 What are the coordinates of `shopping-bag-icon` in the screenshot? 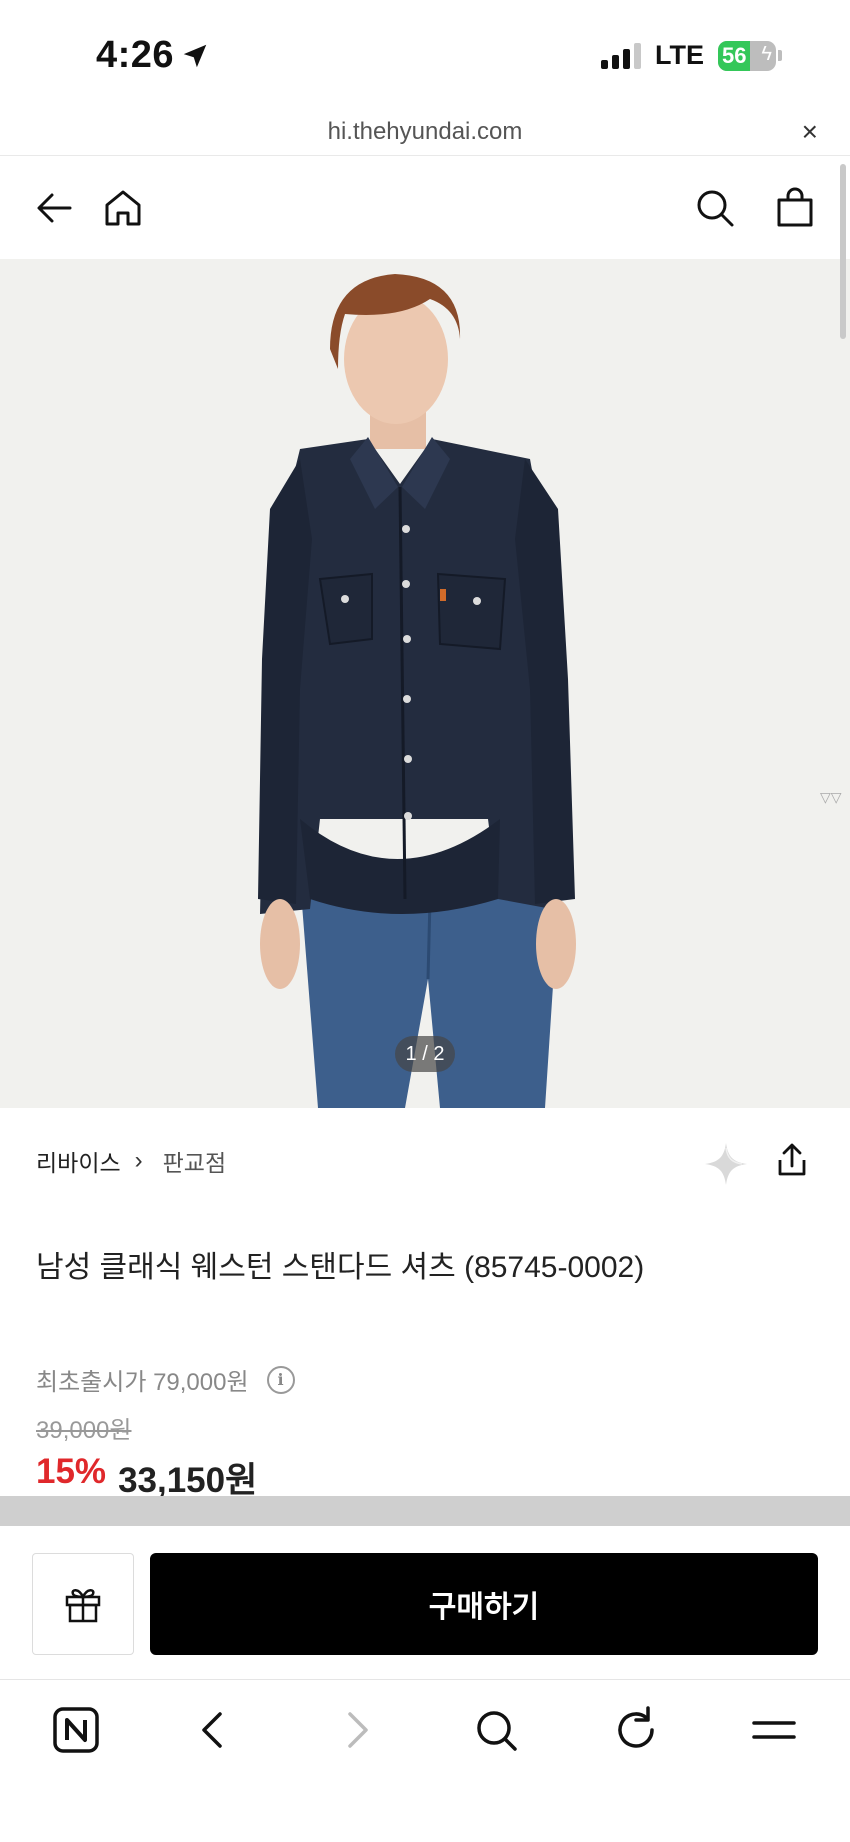 It's located at (795, 208).